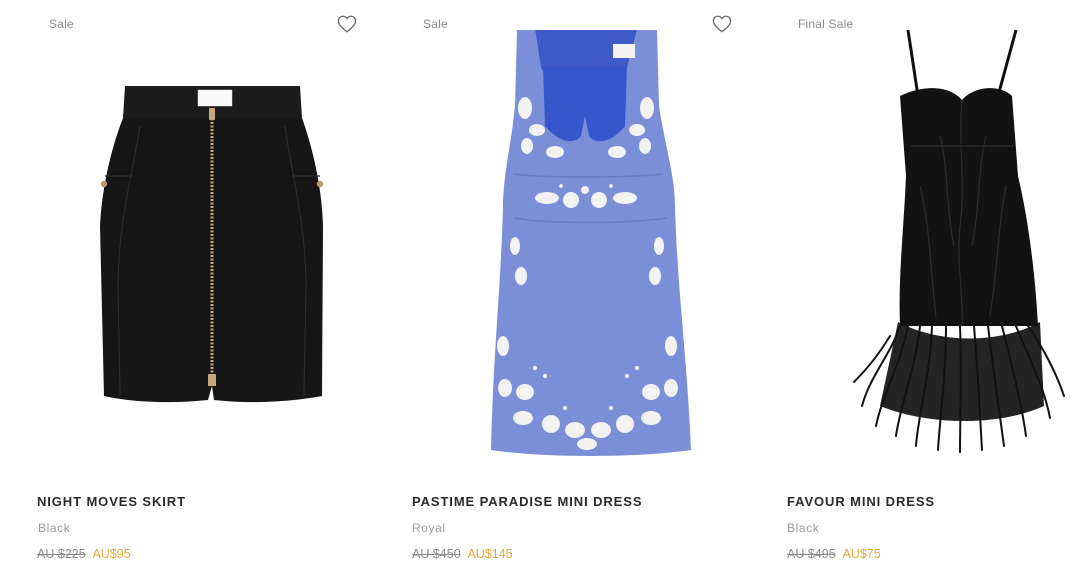 The width and height of the screenshot is (1080, 573). What do you see at coordinates (861, 501) in the screenshot?
I see `product-name-link: FAVOUR MINI DRESS` at bounding box center [861, 501].